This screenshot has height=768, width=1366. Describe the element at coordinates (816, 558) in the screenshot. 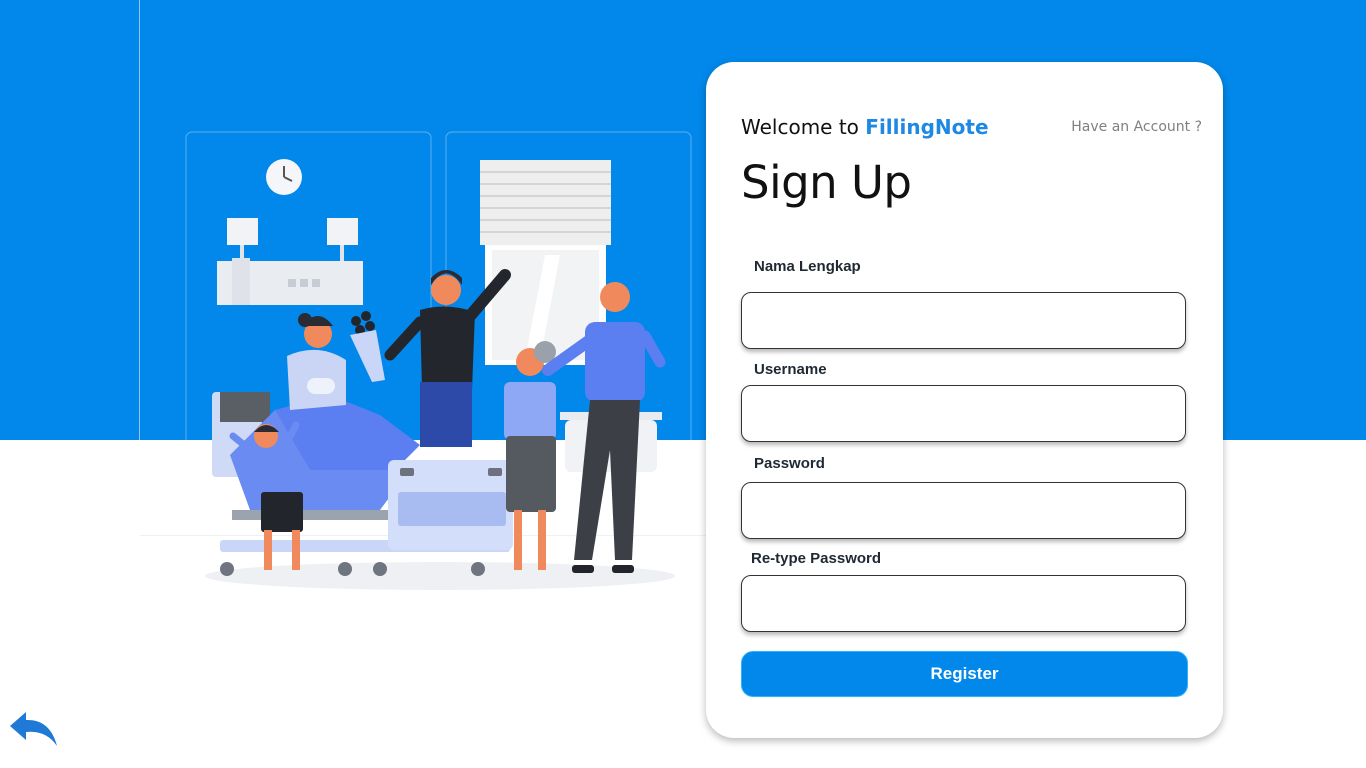

I see `retype-password-label: Re-type Password` at that location.